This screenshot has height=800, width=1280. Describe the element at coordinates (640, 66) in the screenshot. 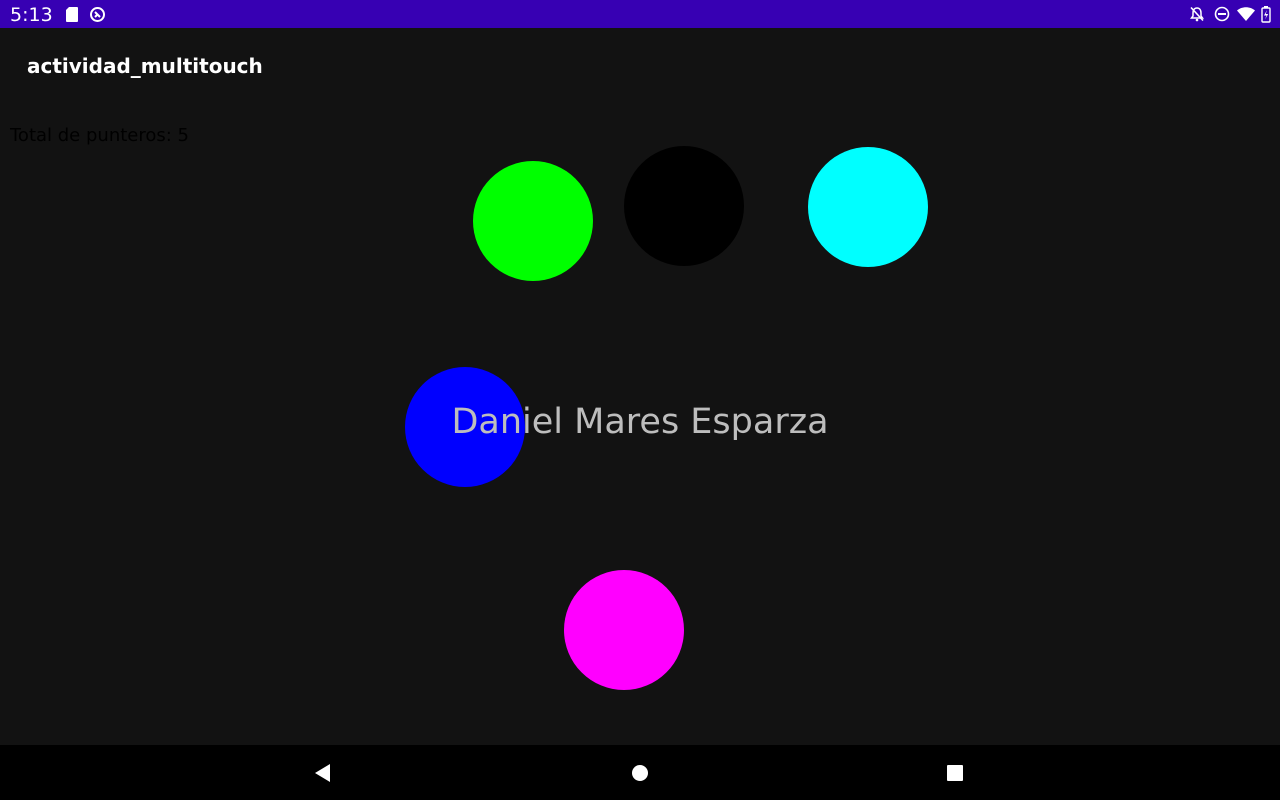

I see `app-bar: actividad_multitouch` at that location.